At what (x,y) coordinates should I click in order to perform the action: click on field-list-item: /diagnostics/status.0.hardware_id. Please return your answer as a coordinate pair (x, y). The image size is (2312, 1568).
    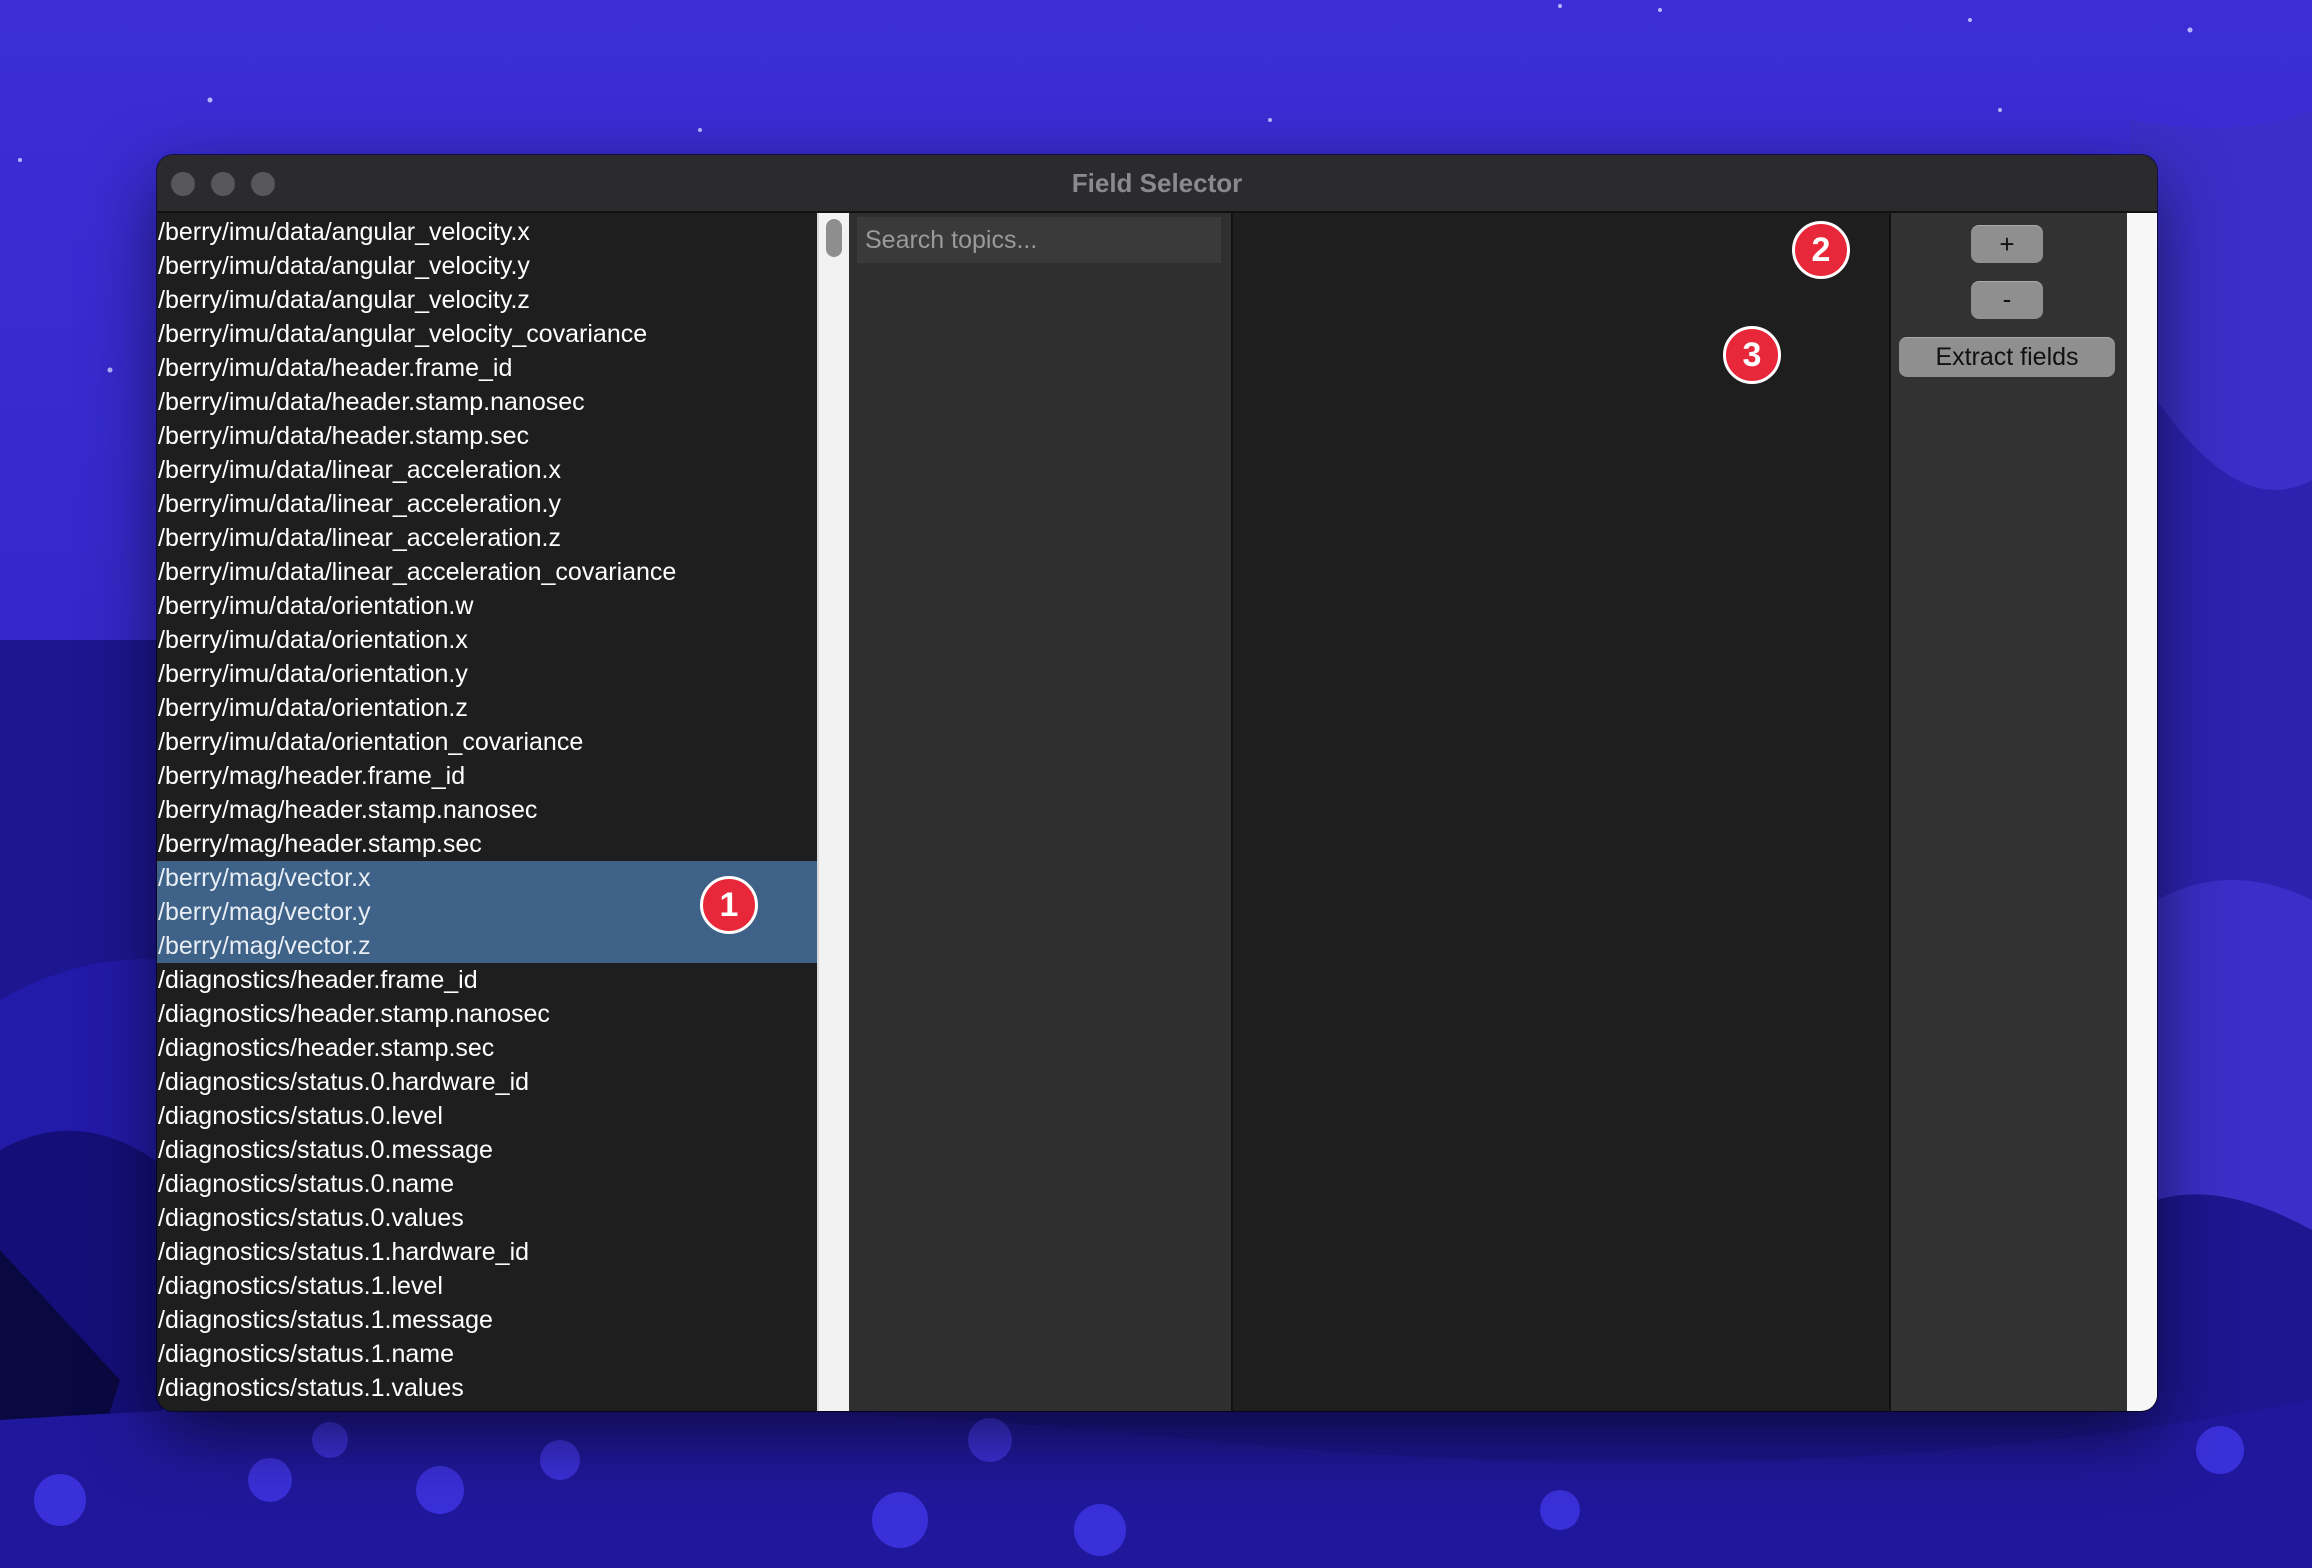
    Looking at the image, I should click on (487, 1082).